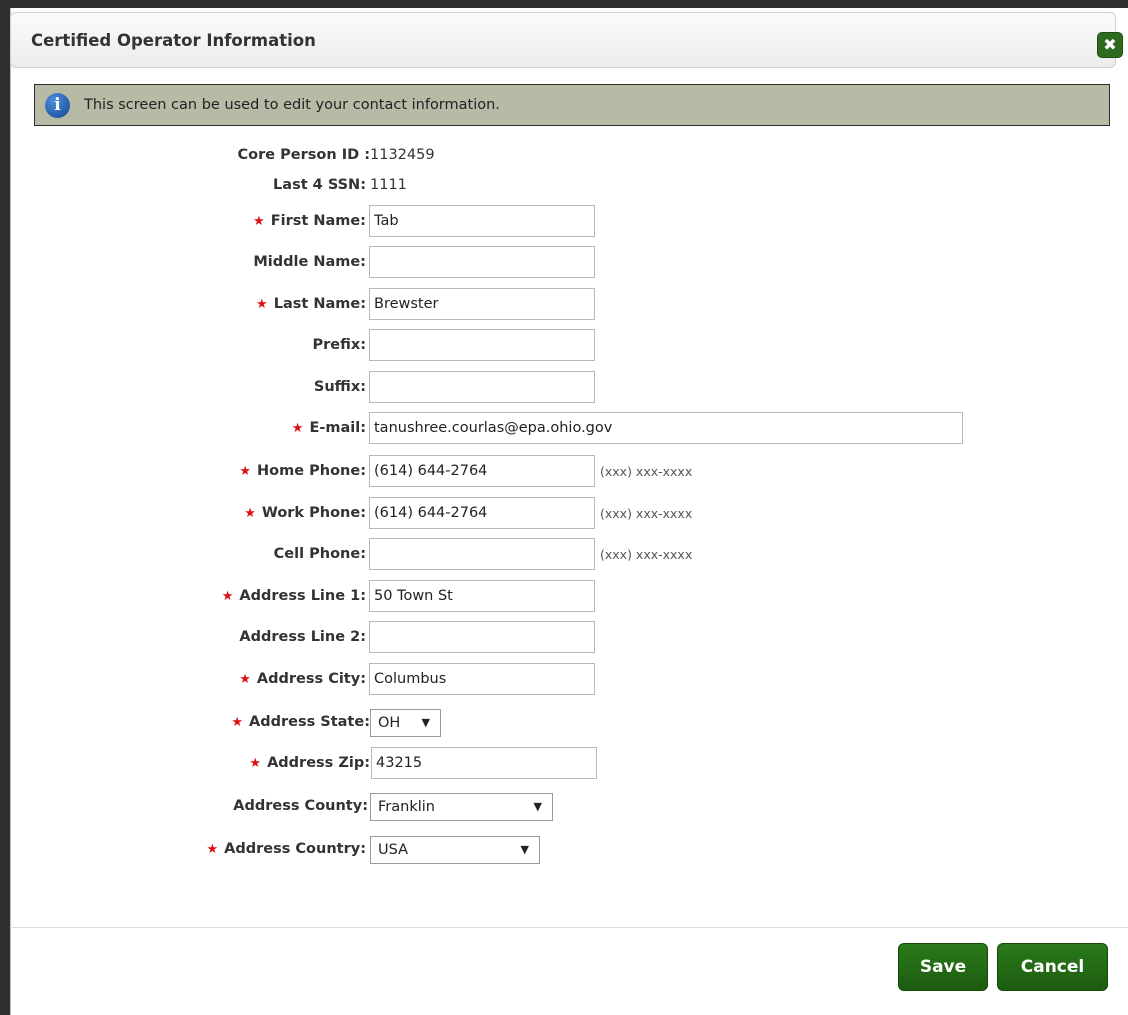 This screenshot has width=1128, height=1015. What do you see at coordinates (482, 345) in the screenshot?
I see `prefix-input` at bounding box center [482, 345].